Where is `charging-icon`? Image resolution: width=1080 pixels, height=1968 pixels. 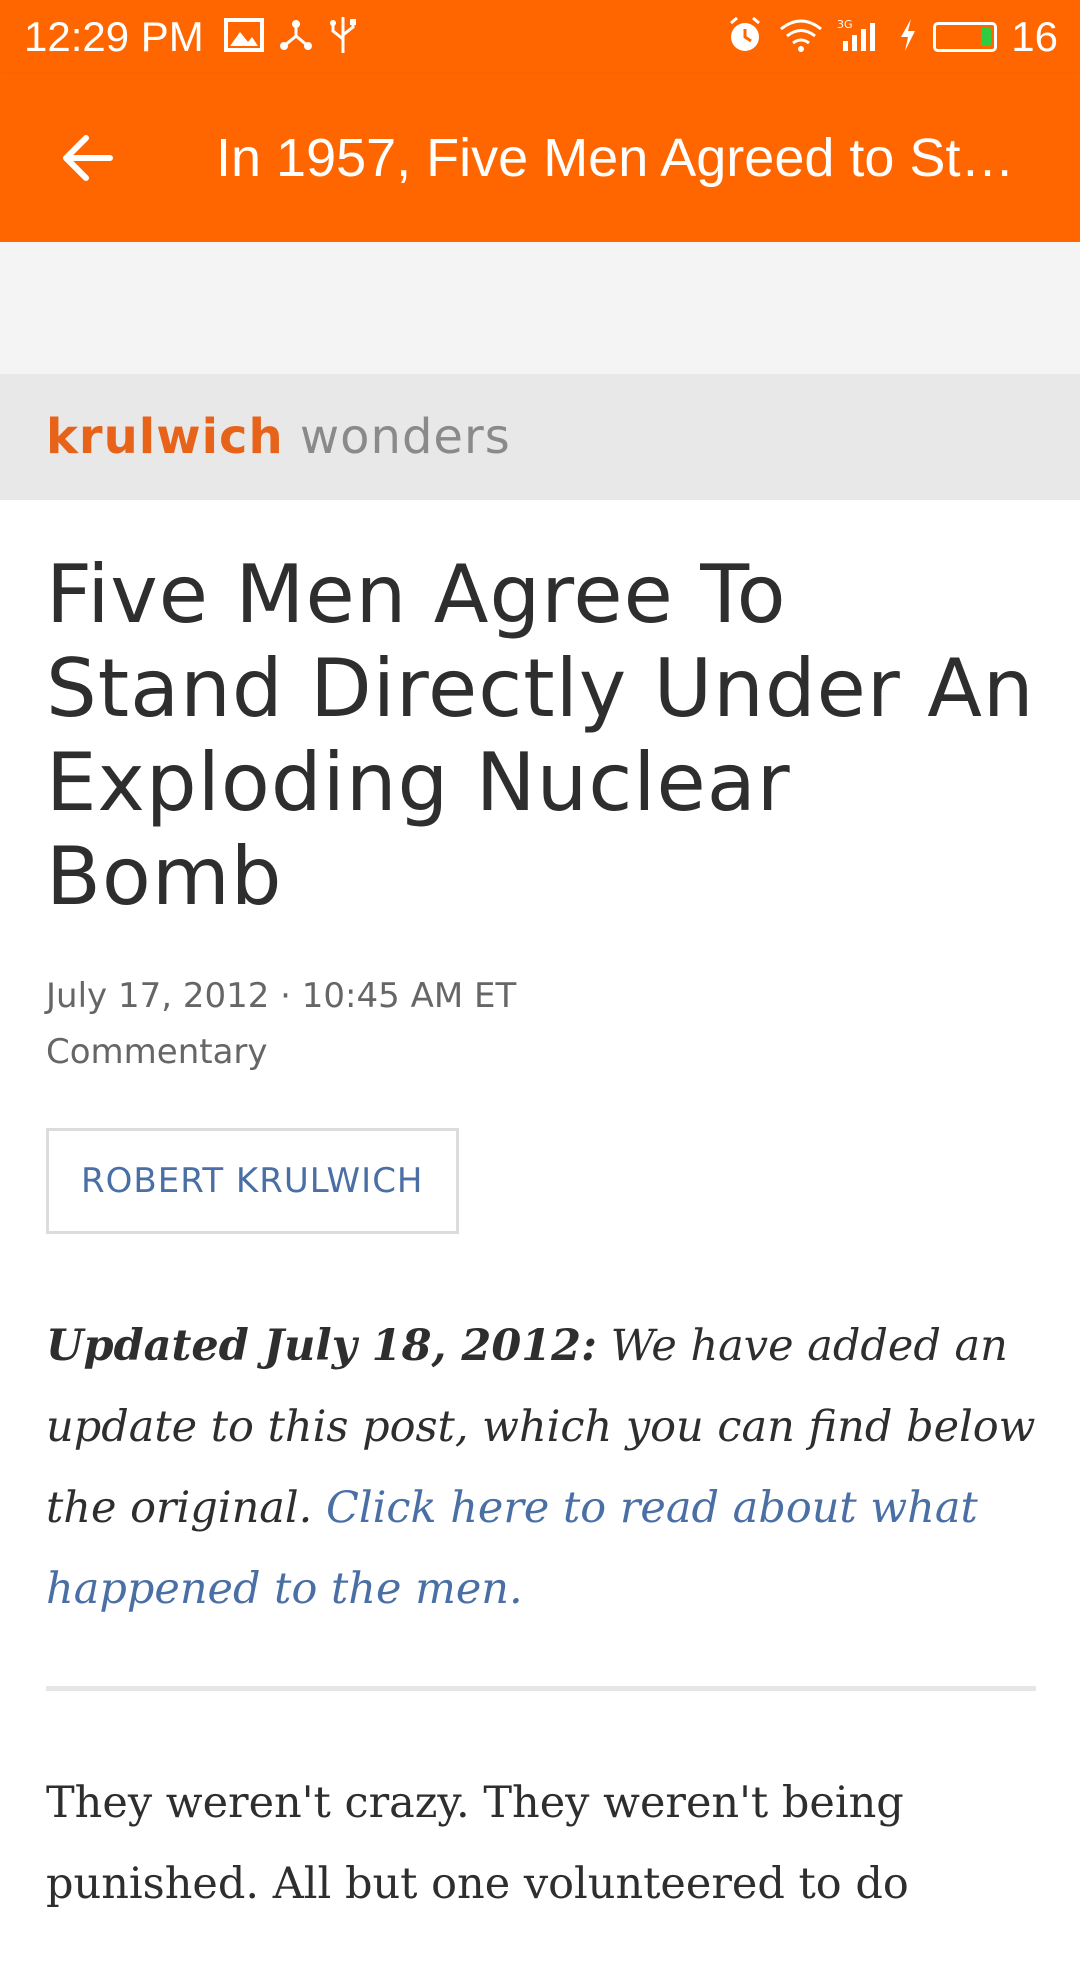 charging-icon is located at coordinates (908, 37).